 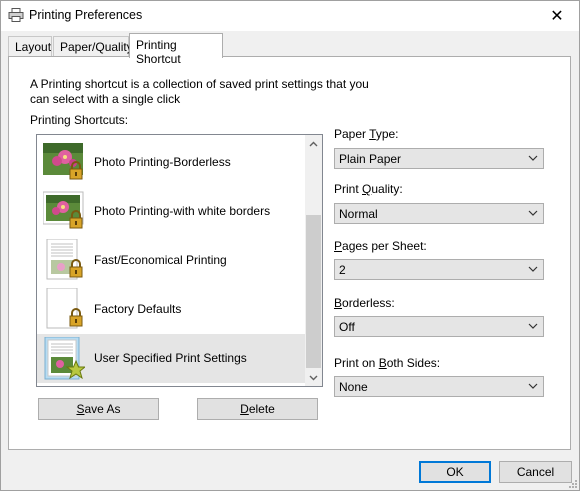 What do you see at coordinates (16, 15) in the screenshot?
I see `printer-icon` at bounding box center [16, 15].